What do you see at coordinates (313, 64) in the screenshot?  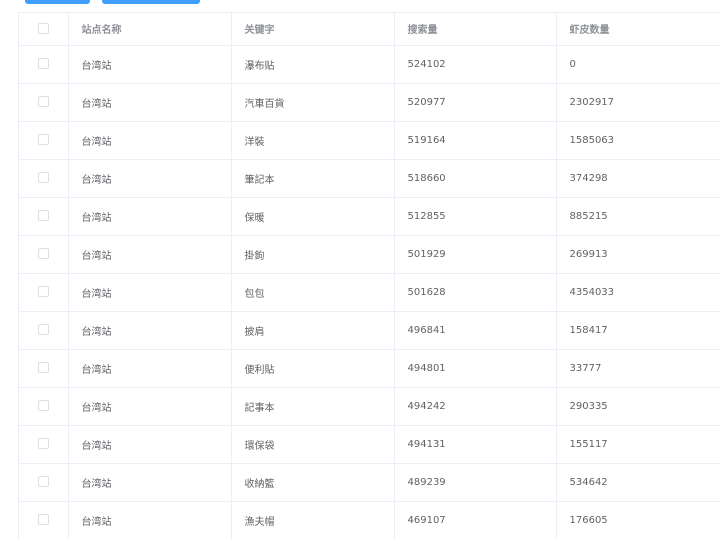 I see `cell-keyword: 瀑布贴` at bounding box center [313, 64].